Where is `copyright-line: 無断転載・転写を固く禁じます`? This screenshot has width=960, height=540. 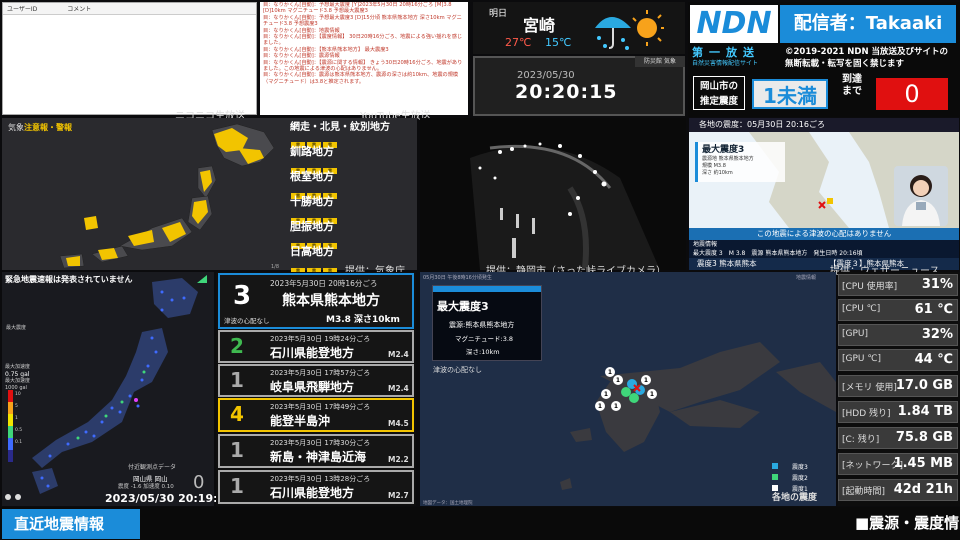
copyright-line: 無断転載・転写を固く禁じます is located at coordinates (845, 64).